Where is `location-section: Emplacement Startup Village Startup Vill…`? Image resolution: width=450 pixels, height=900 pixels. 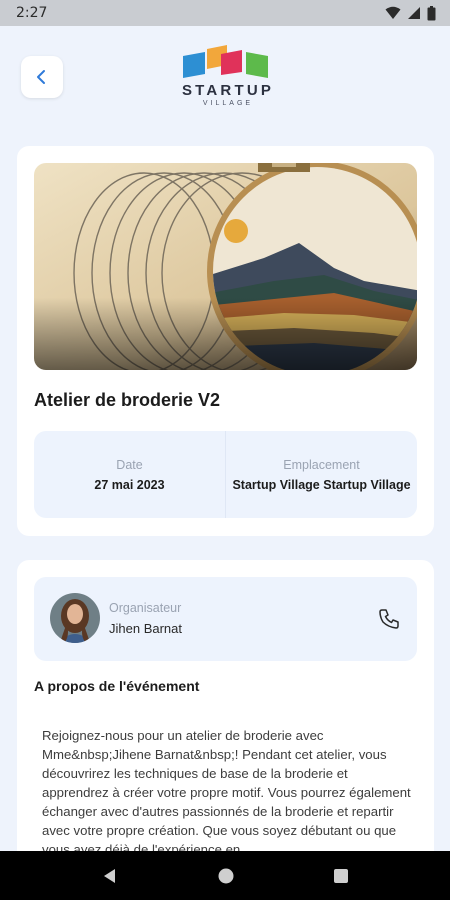
location-section: Emplacement Startup Village Startup Vill… is located at coordinates (321, 474).